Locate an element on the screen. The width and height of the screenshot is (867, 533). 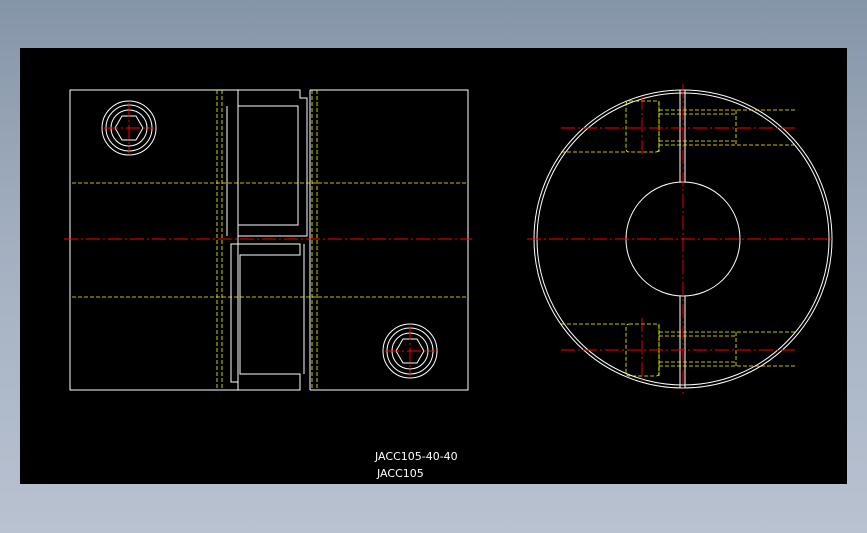
model-number-label: JACC105-40-40 is located at coordinates (416, 456).